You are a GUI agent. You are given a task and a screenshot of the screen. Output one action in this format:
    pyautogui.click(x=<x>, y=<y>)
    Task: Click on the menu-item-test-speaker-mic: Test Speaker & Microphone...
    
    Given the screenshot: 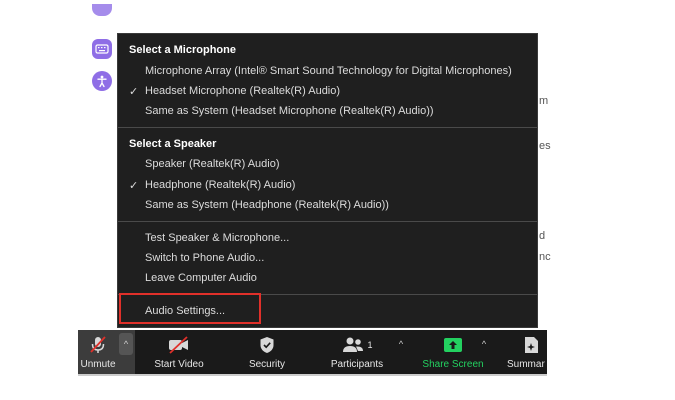 What is the action you would take?
    pyautogui.click(x=217, y=238)
    